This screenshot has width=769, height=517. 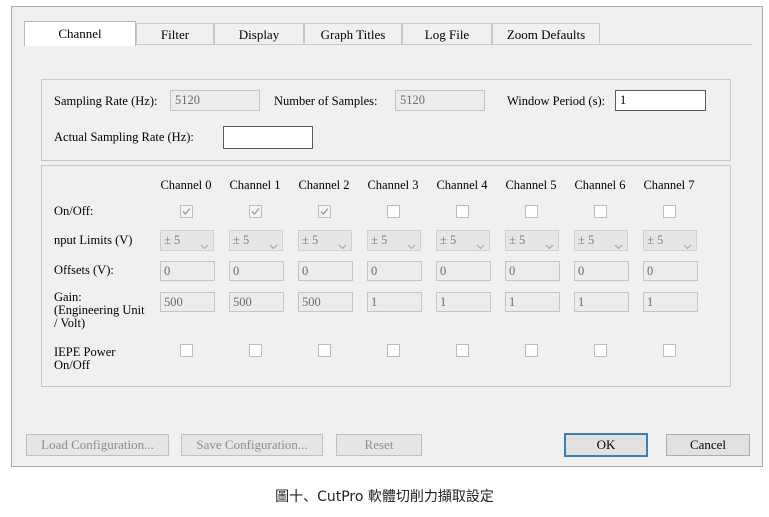 What do you see at coordinates (326, 101) in the screenshot?
I see `num-samples-label: Number of Samples:` at bounding box center [326, 101].